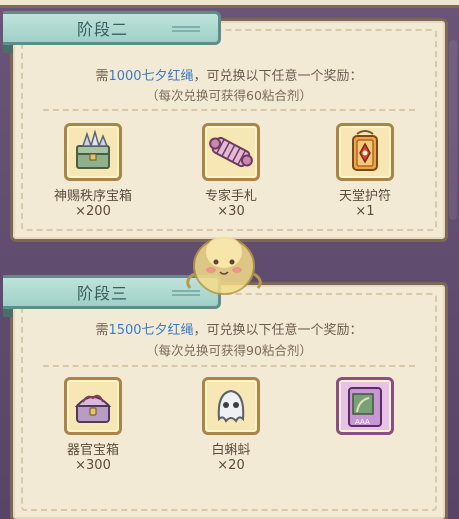 The width and height of the screenshot is (459, 519). I want to click on reward-item: AAA, so click(365, 408).